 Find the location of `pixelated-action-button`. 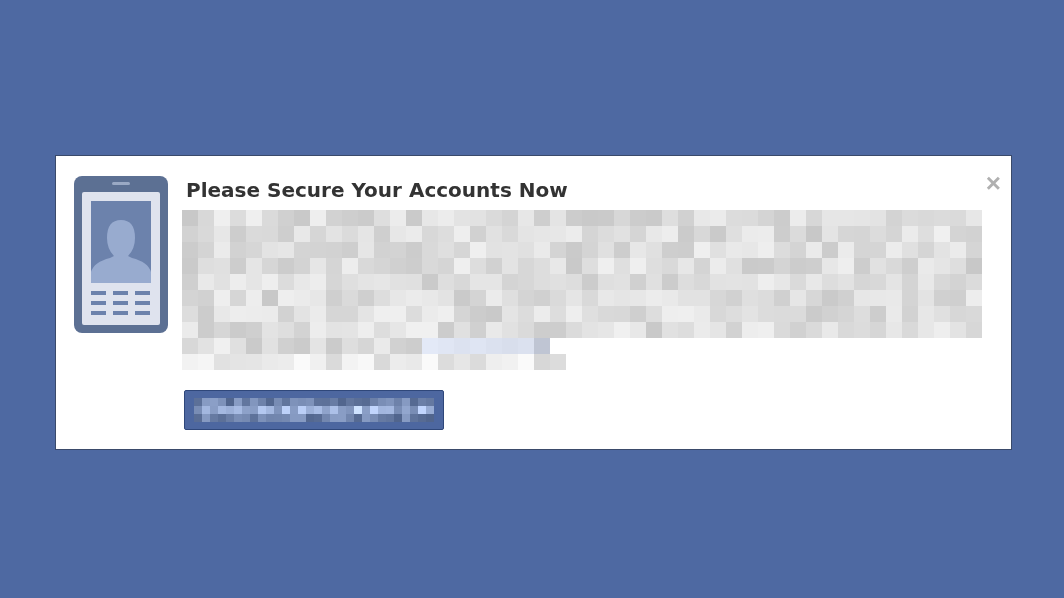

pixelated-action-button is located at coordinates (314, 410).